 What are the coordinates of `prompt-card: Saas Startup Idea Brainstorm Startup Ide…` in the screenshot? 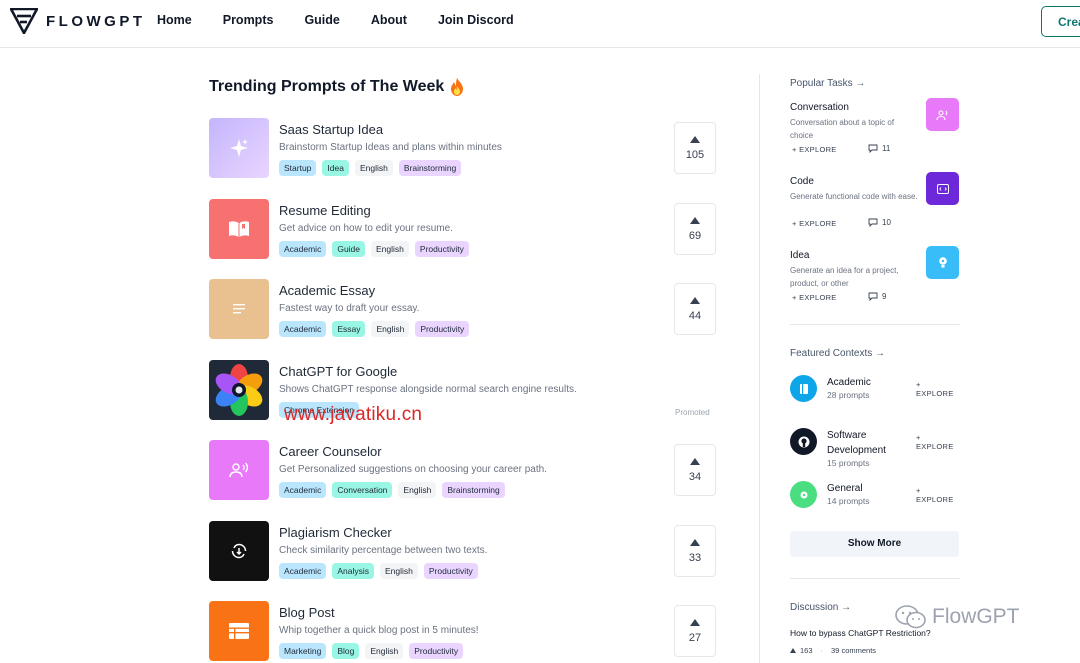 It's located at (464, 149).